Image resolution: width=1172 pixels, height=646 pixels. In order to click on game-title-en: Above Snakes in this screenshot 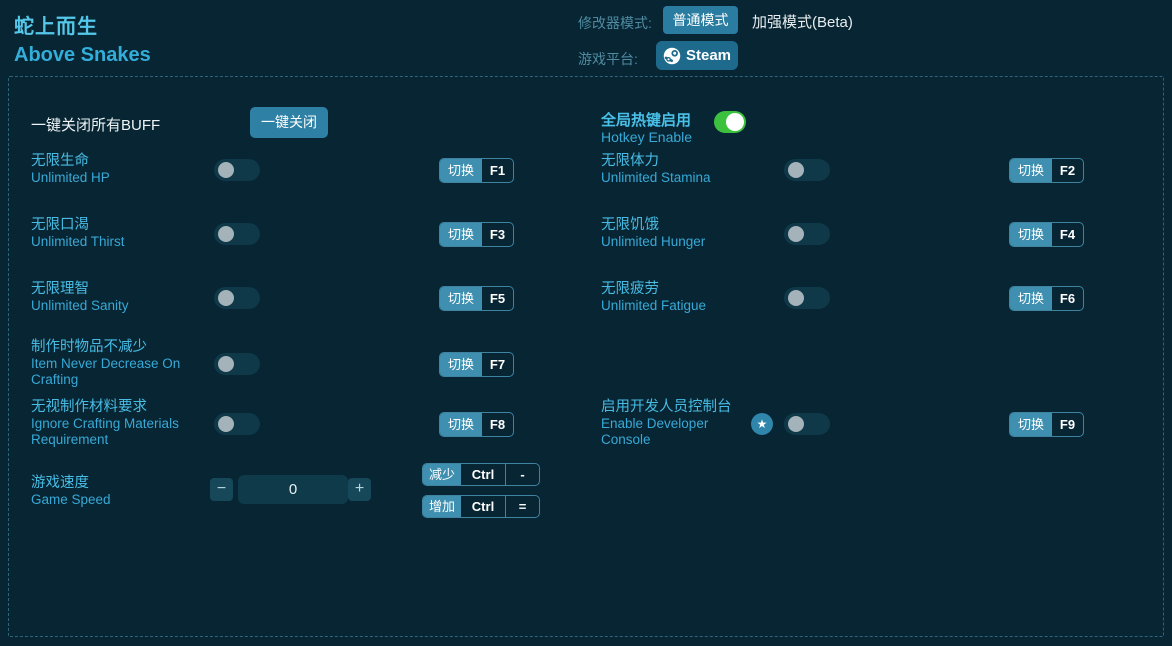, I will do `click(82, 55)`.